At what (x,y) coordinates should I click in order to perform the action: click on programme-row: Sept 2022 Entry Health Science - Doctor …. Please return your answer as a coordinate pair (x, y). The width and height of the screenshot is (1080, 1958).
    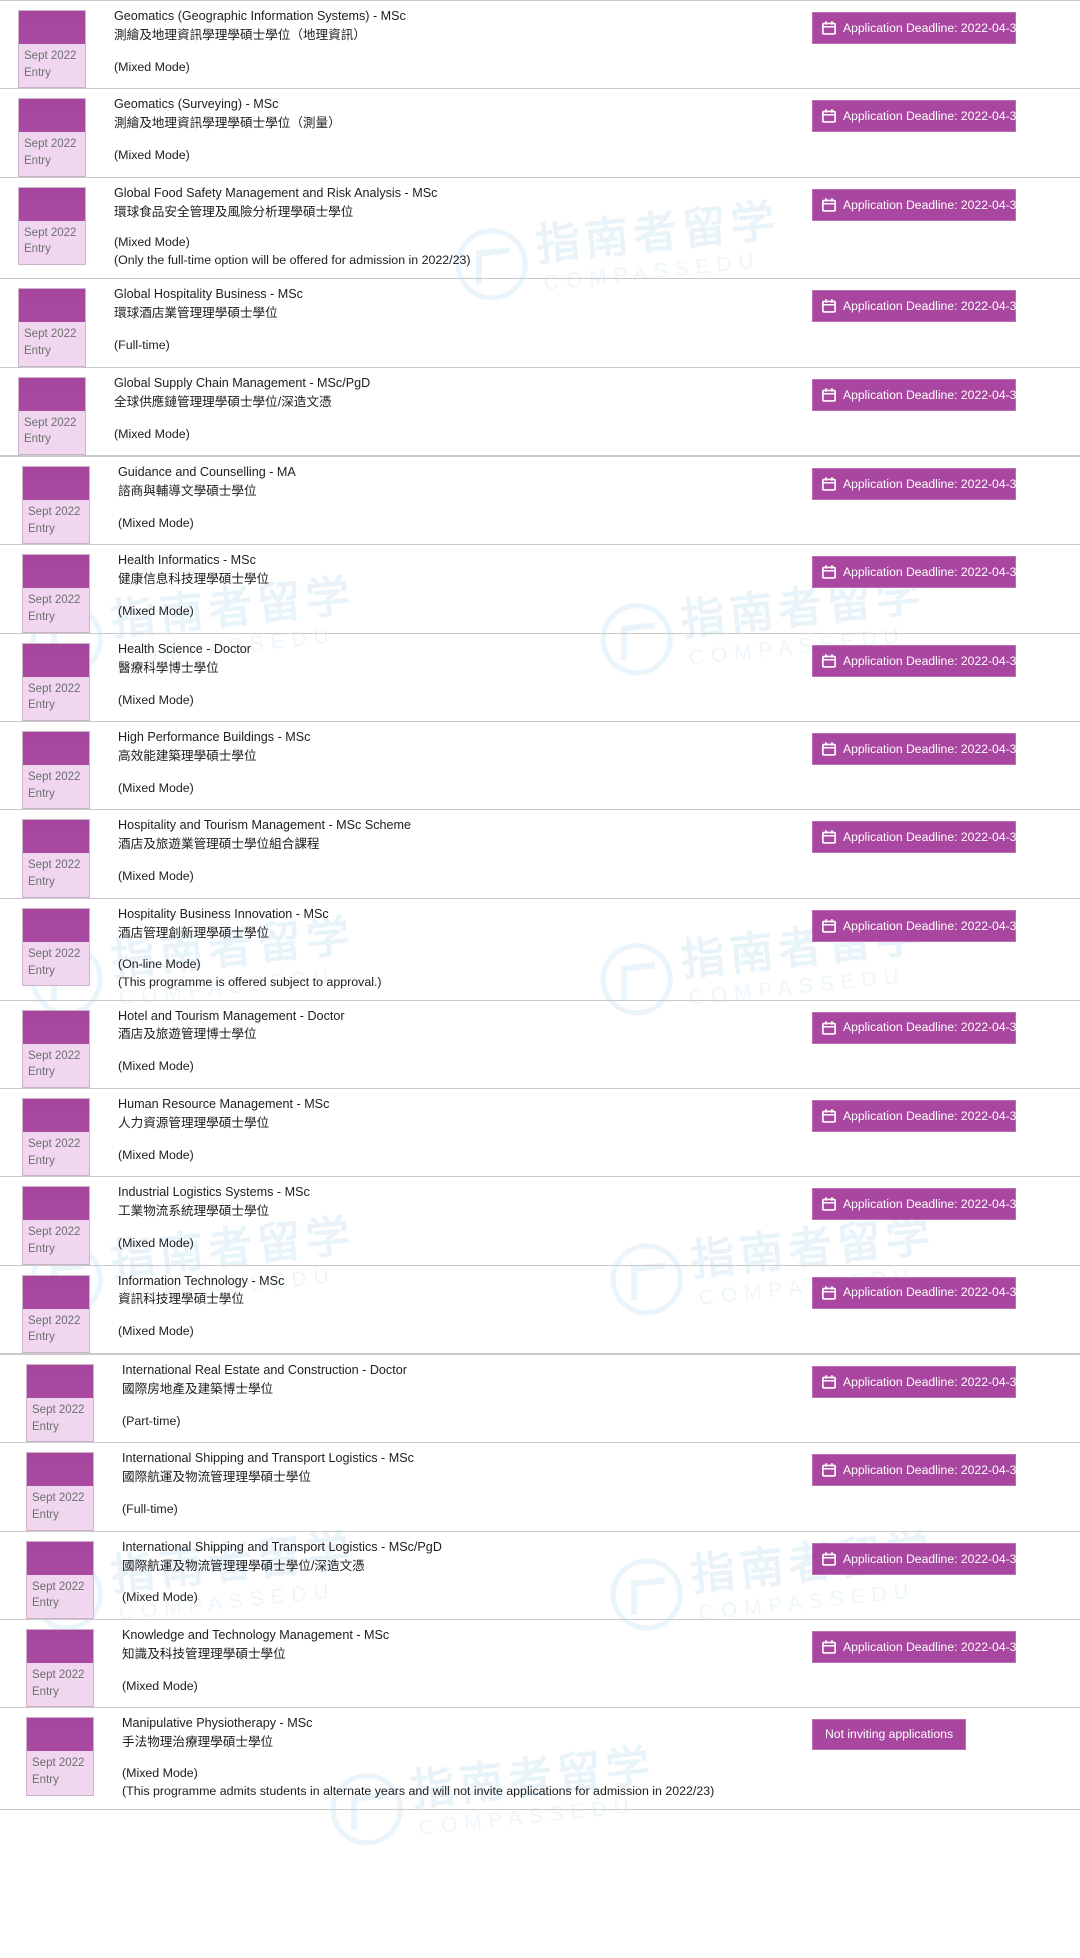
    Looking at the image, I should click on (540, 677).